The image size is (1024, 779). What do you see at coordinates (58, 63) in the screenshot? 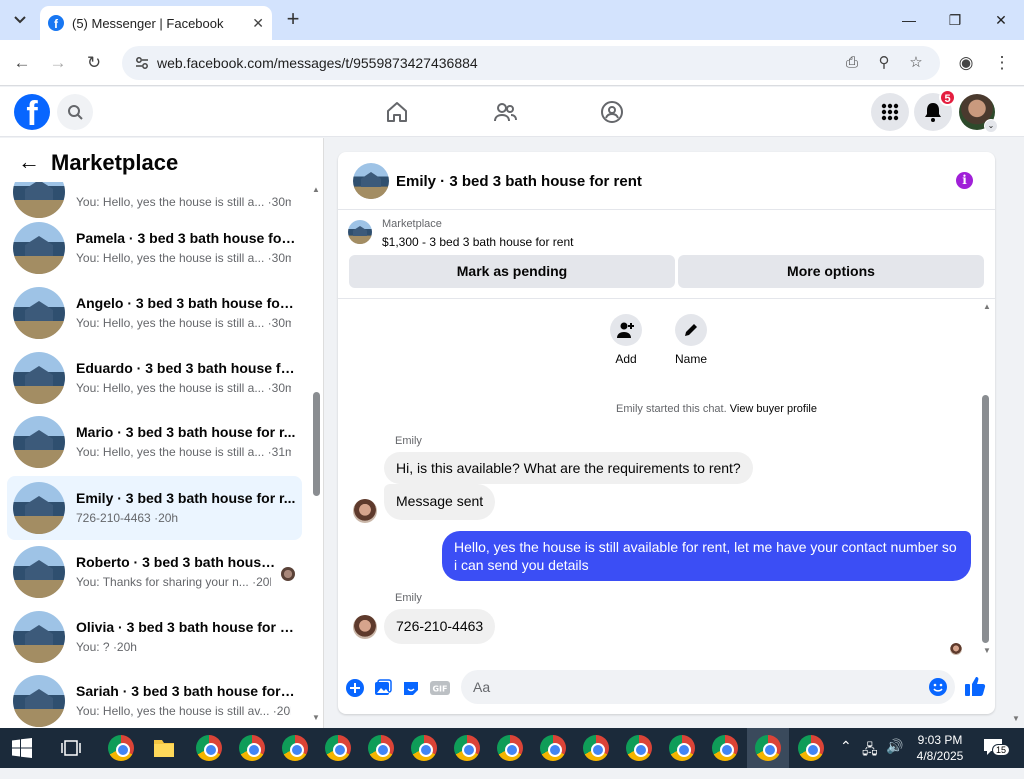
I see `forward-icon: →` at bounding box center [58, 63].